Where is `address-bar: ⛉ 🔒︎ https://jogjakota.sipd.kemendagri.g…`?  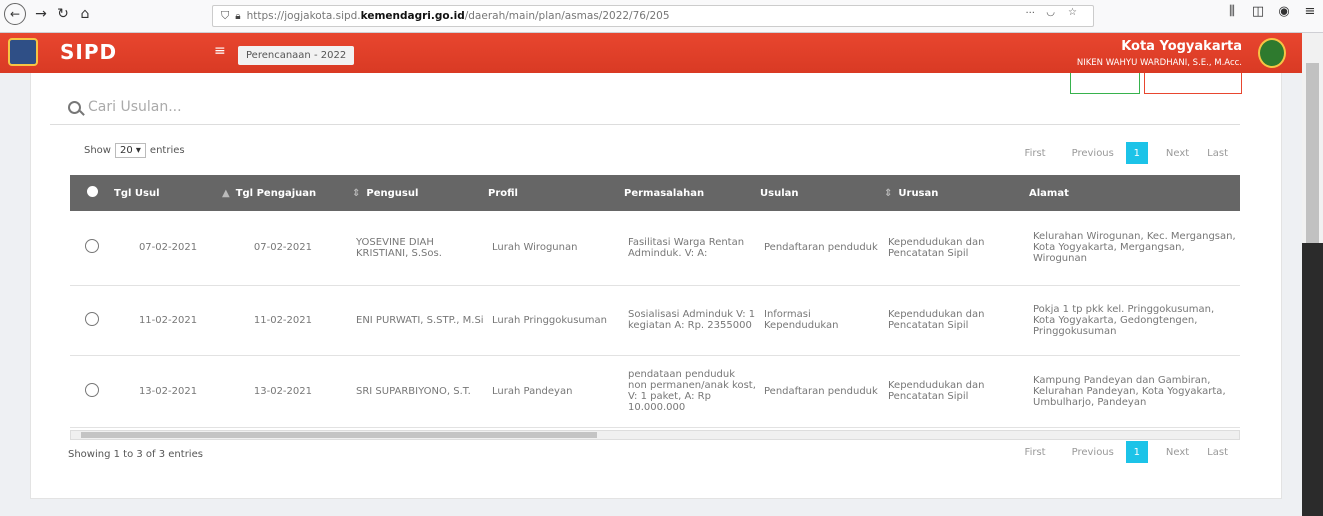 address-bar: ⛉ 🔒︎ https://jogjakota.sipd.kemendagri.g… is located at coordinates (653, 16).